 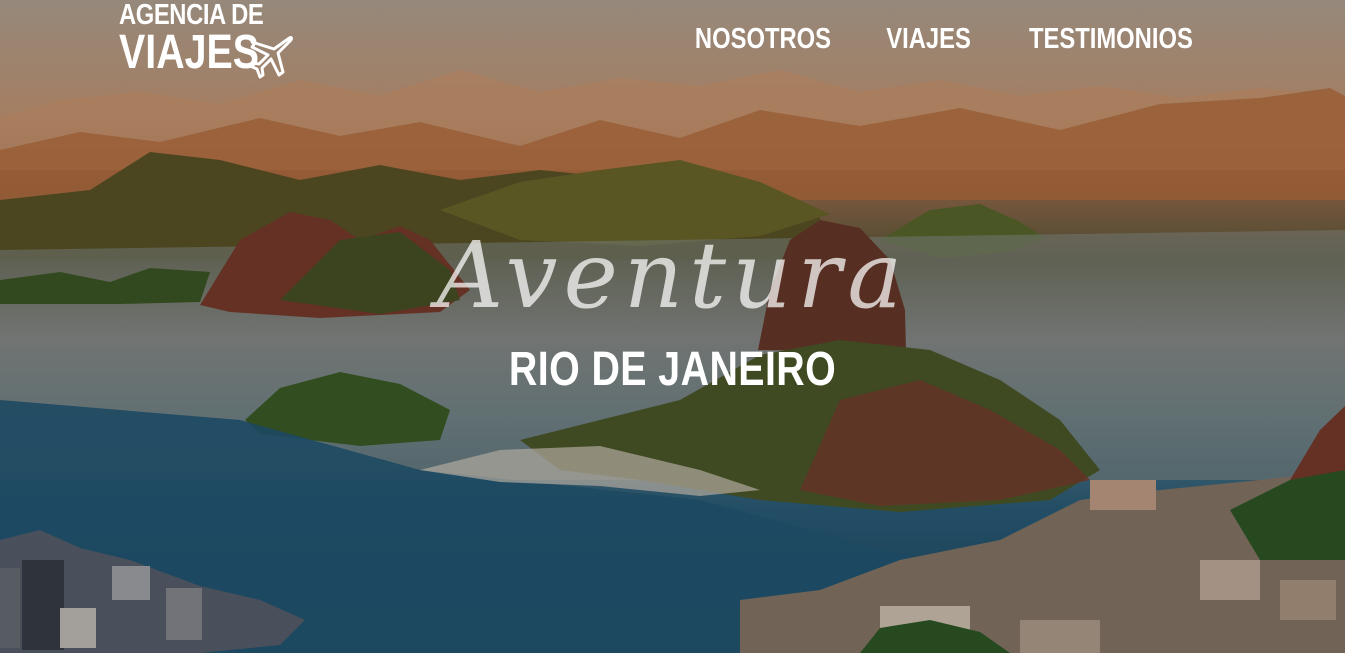 I want to click on nav-link-viajes: VIAJES, so click(x=928, y=39).